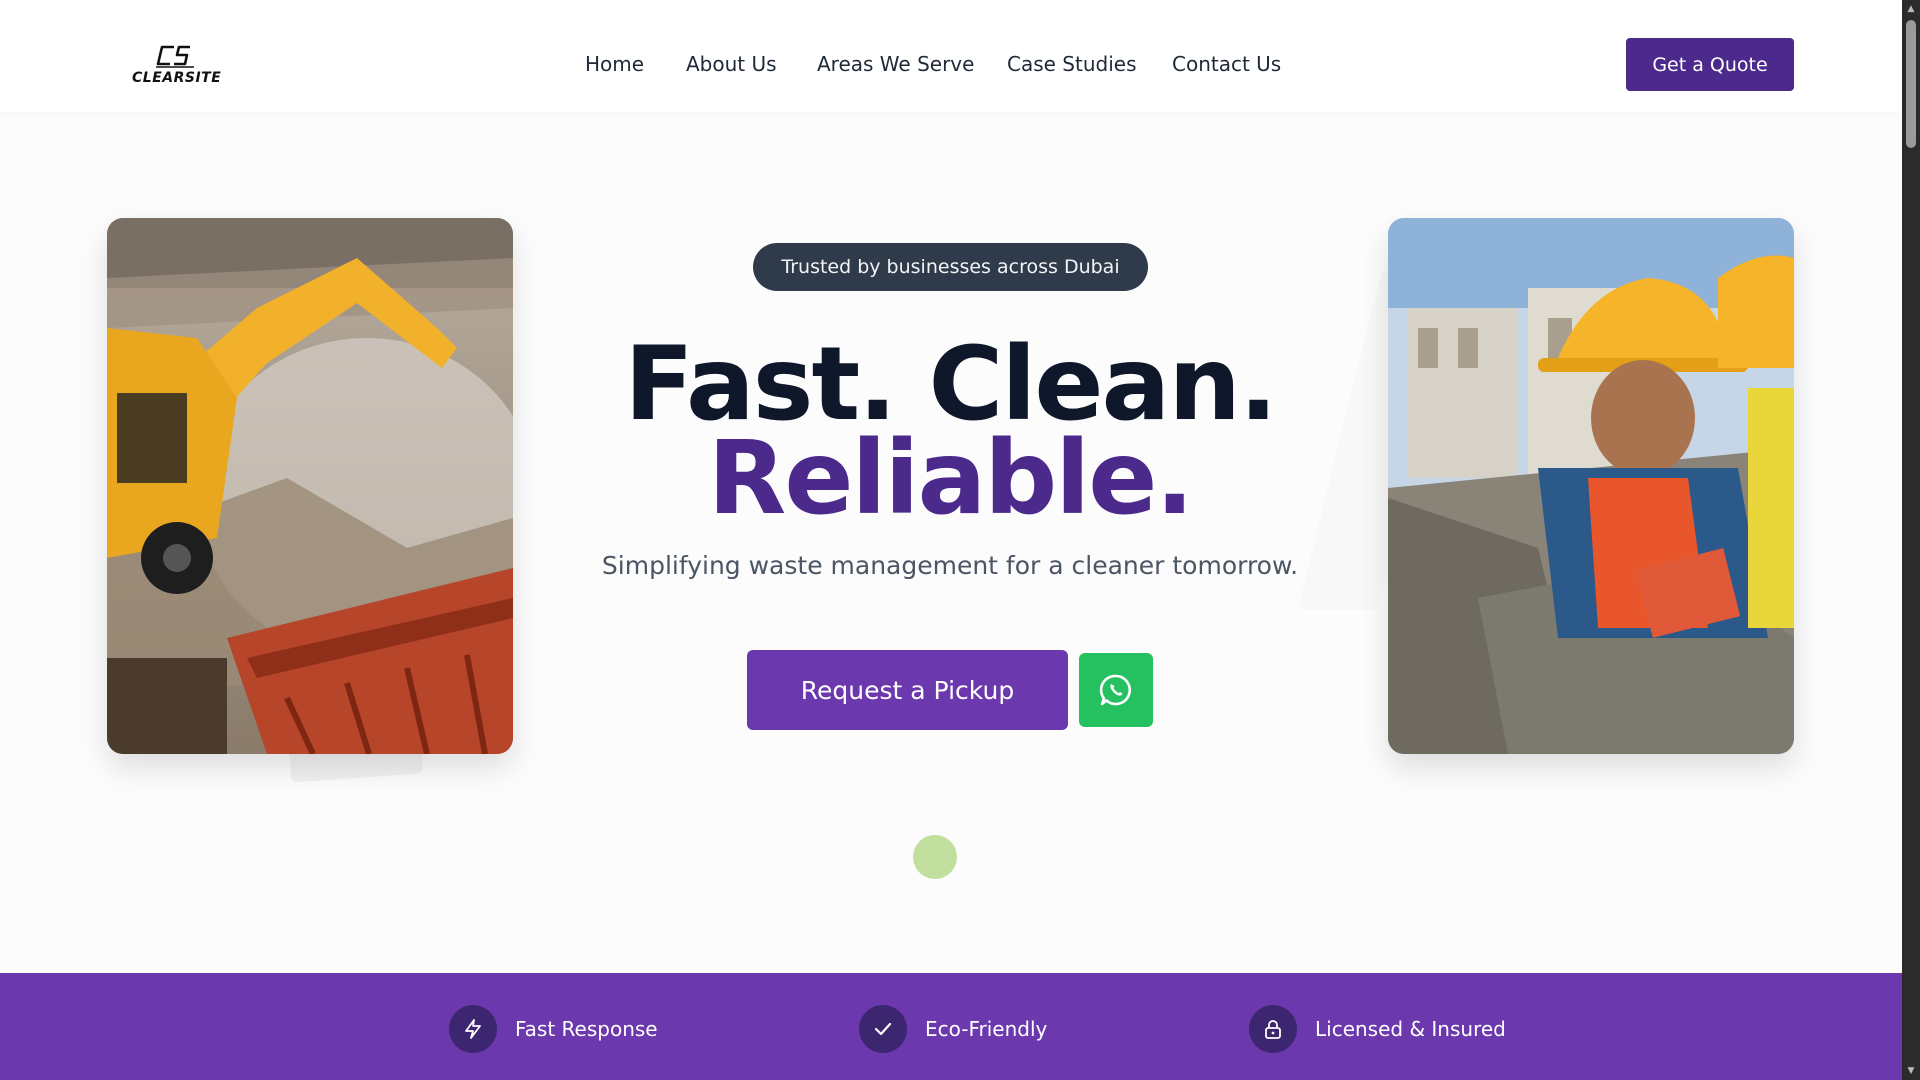  I want to click on nav-home: Home, so click(614, 64).